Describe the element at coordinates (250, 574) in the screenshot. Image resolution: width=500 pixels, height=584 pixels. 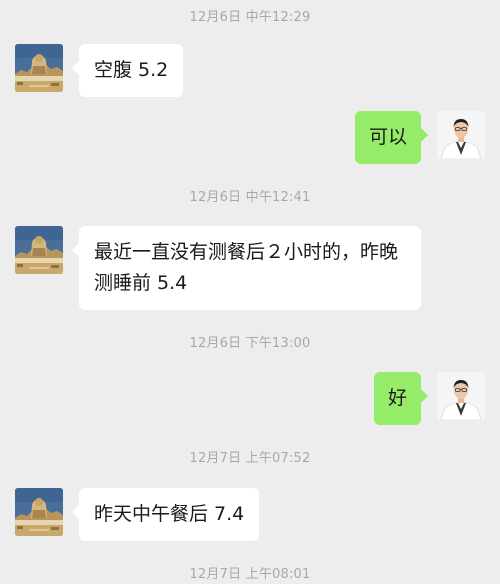
I see `timestamp: 12月7日 上午08:01` at that location.